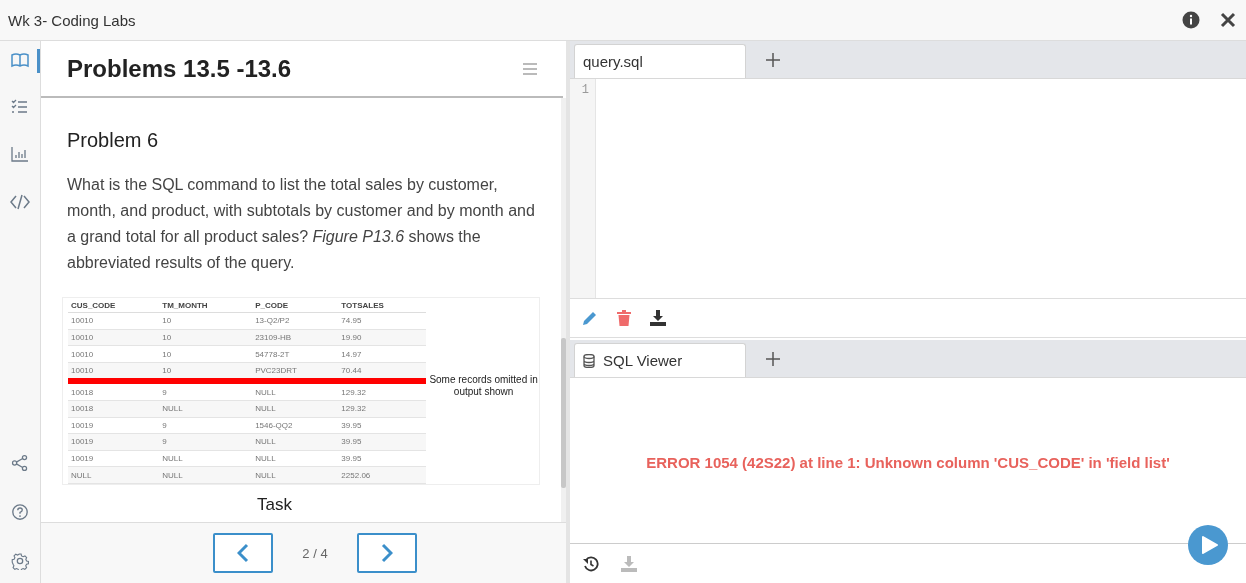 This screenshot has width=1246, height=583. Describe the element at coordinates (275, 505) in the screenshot. I see `task-heading: Task` at that location.